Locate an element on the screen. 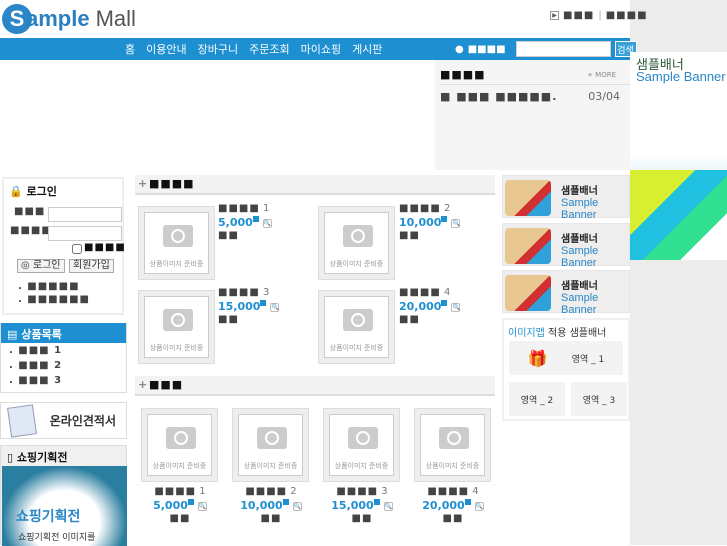  notice-item: ■ ■■■ ■■■■■. is located at coordinates (498, 96).